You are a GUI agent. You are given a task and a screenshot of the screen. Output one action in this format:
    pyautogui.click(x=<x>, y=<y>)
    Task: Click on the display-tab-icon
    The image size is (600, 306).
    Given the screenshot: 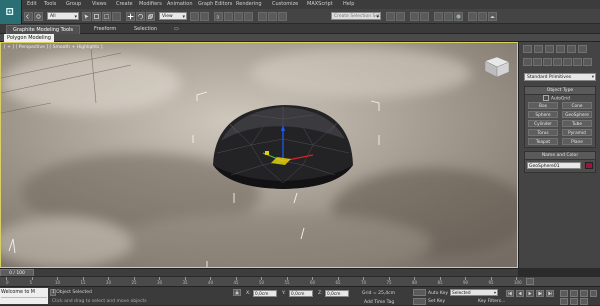 What is the action you would take?
    pyautogui.click(x=571, y=49)
    